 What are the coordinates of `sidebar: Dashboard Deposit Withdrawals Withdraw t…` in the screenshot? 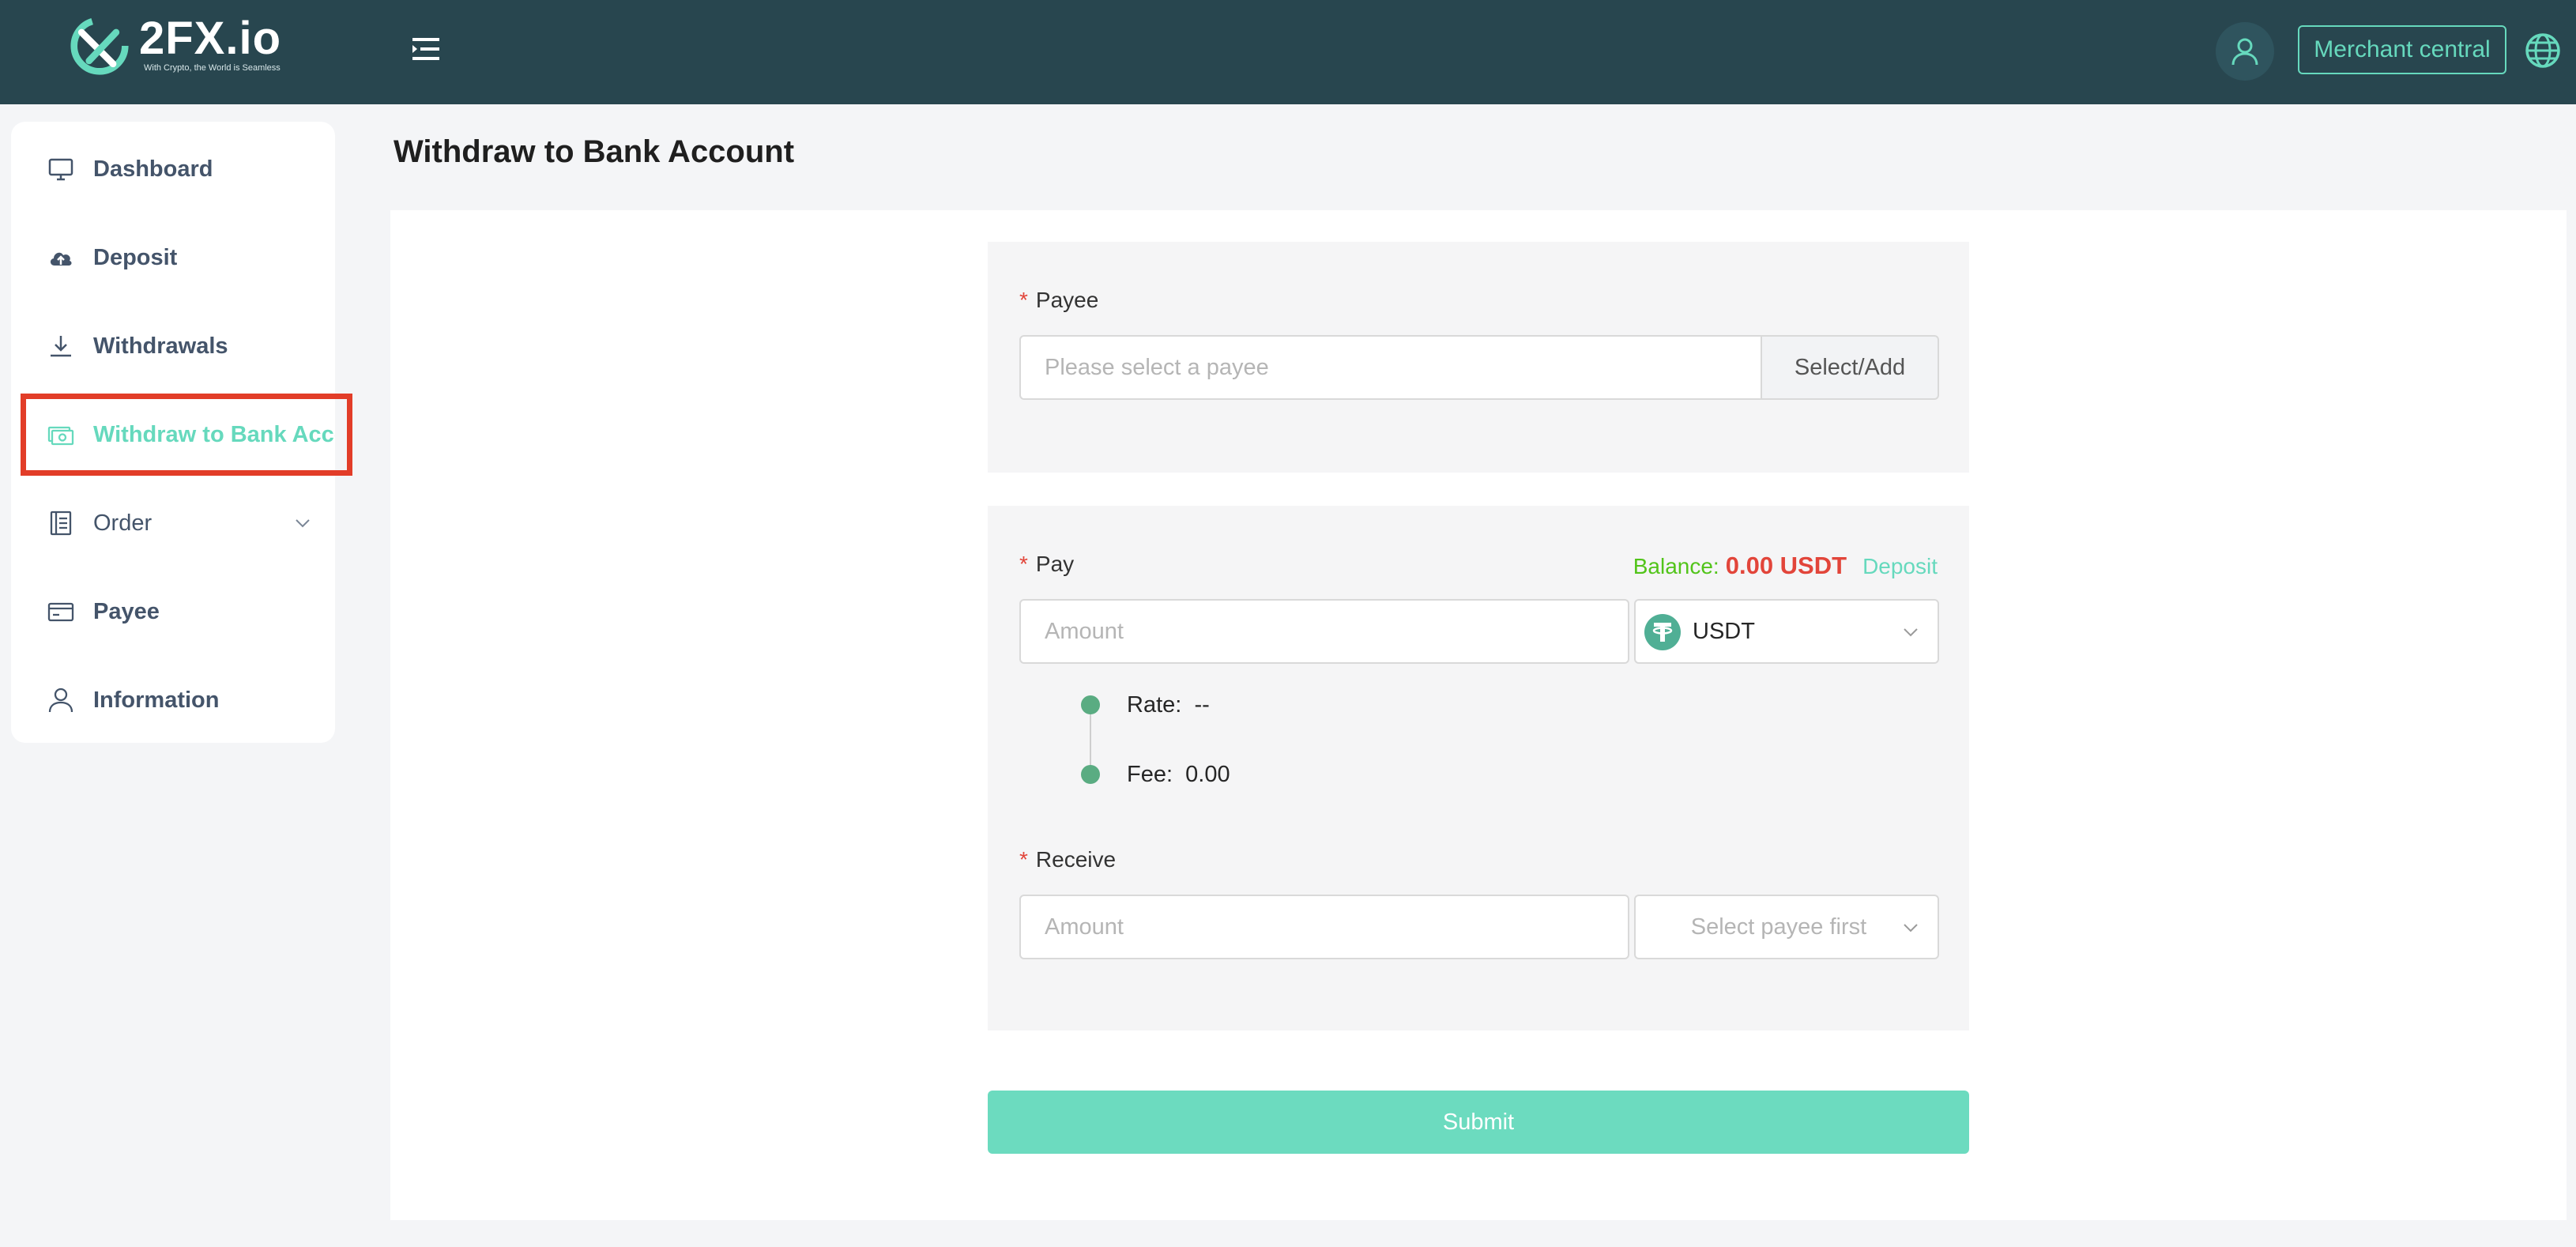 It's located at (173, 433).